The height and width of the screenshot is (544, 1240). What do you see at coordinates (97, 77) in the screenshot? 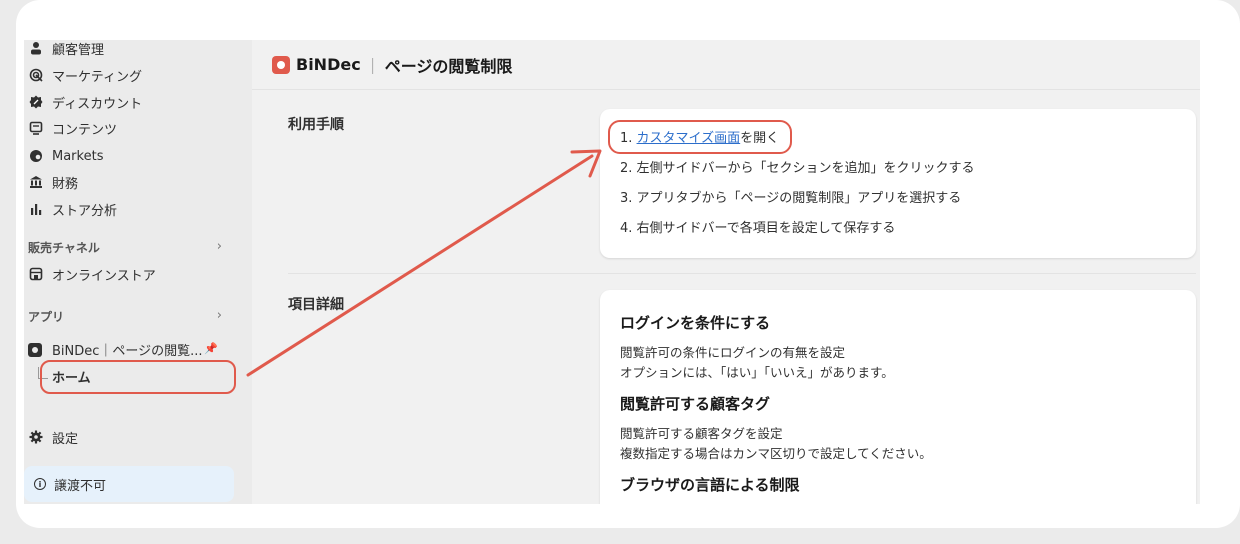
I see `sidebar-item-label: マーケティング` at bounding box center [97, 77].